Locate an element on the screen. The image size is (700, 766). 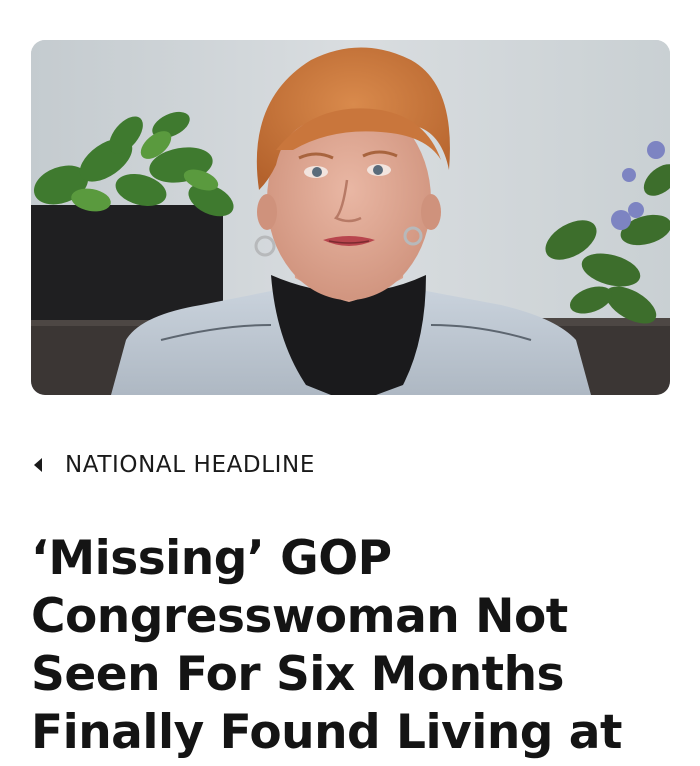
back-arrow-icon is located at coordinates (38, 465).